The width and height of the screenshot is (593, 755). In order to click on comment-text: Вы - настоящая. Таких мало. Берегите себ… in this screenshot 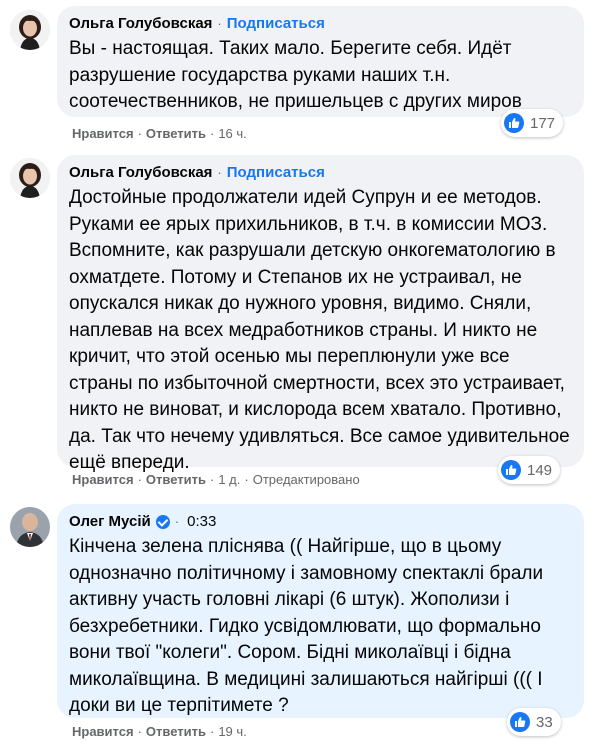, I will do `click(295, 75)`.